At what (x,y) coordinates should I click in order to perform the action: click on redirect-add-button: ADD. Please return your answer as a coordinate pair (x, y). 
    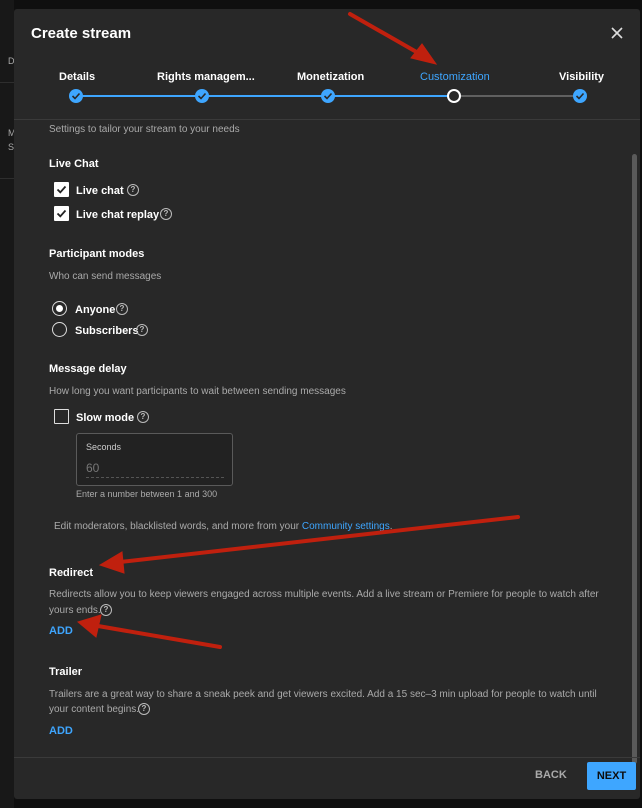
    Looking at the image, I should click on (61, 631).